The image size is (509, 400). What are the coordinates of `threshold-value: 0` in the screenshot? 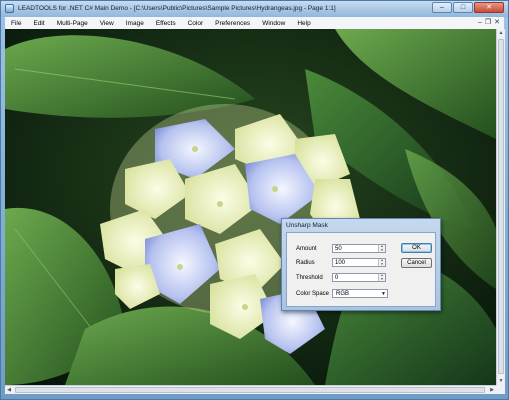 It's located at (336, 278).